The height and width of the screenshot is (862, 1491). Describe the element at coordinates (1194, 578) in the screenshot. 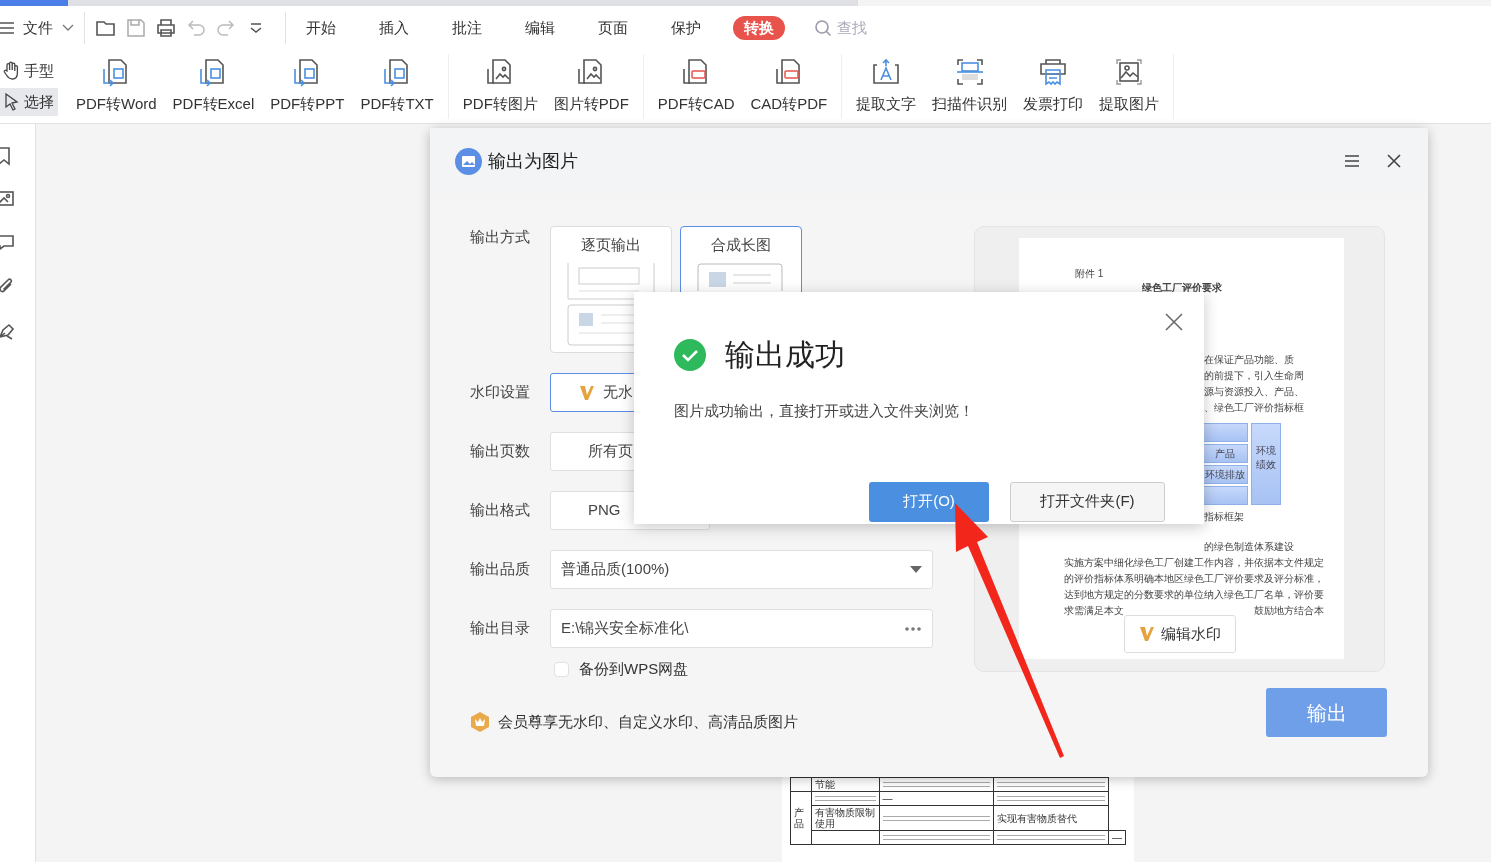

I see `document-text: 的评价指标体系明确本地区绿色工厂评价要求及评分标准，` at that location.